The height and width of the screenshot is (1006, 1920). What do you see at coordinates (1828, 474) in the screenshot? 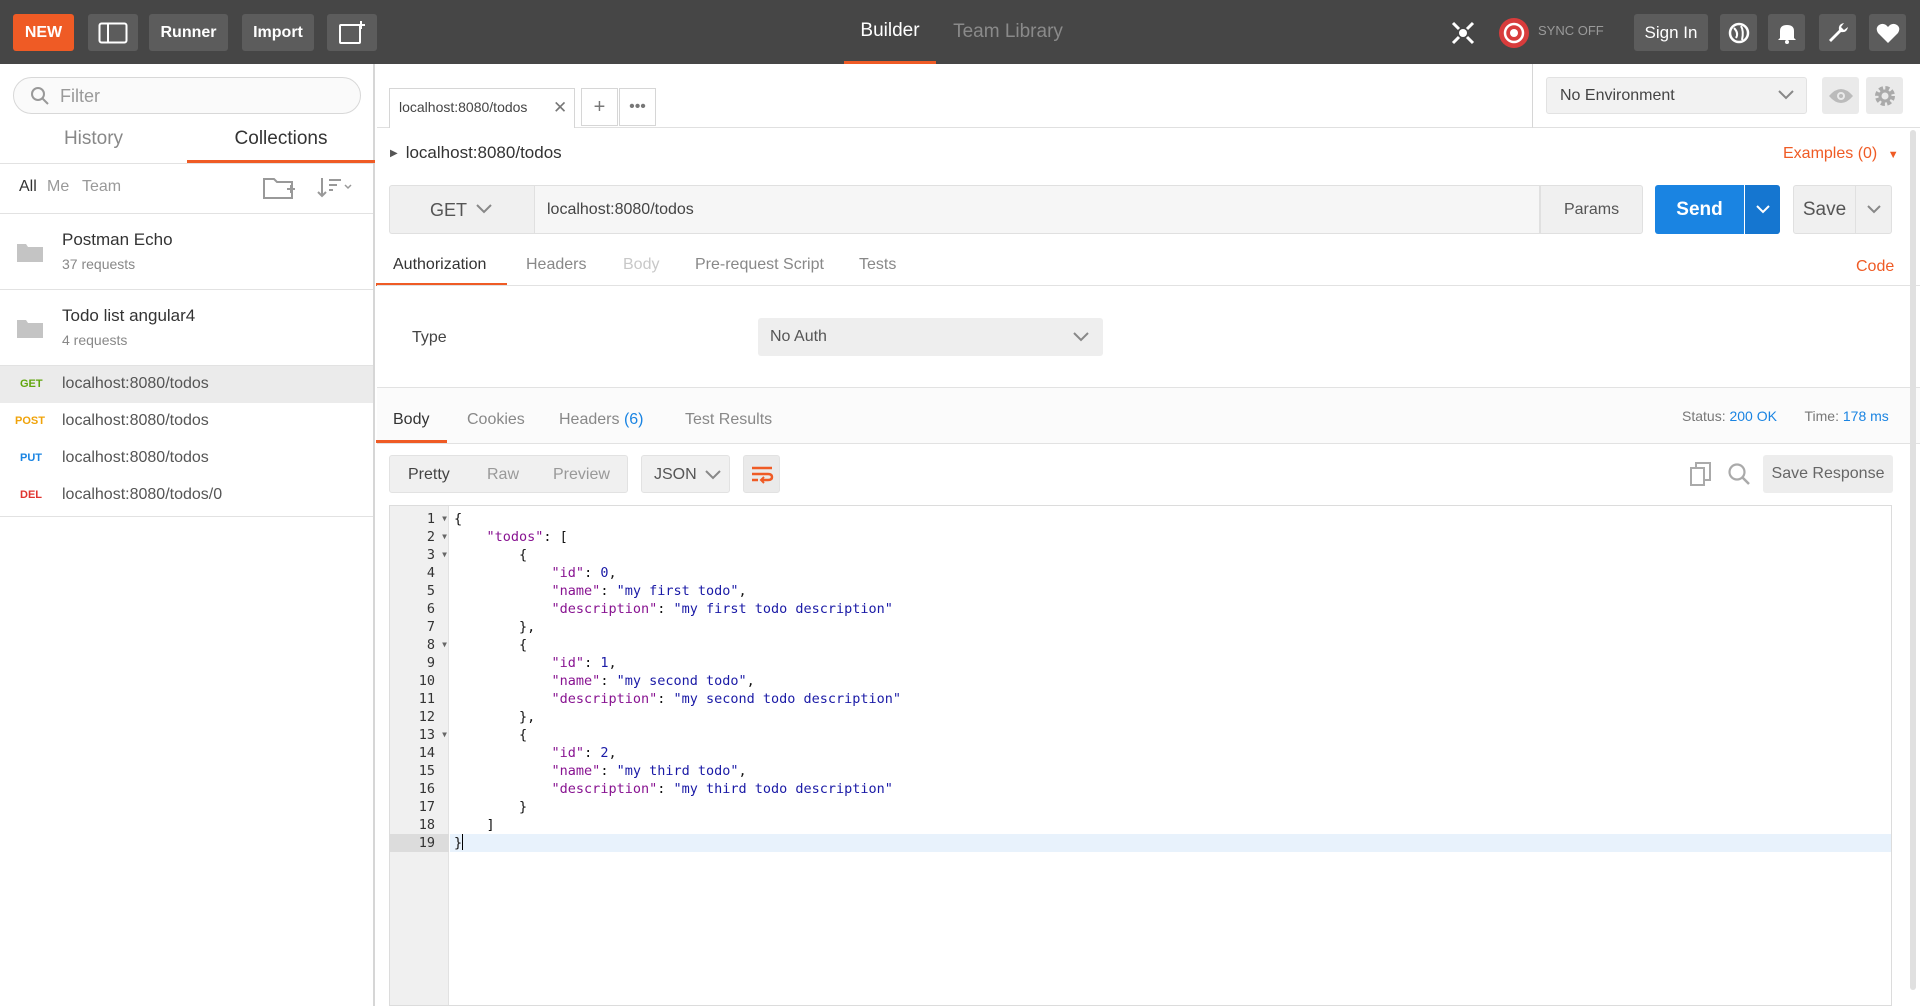
I see `save-response-button: Save Response` at bounding box center [1828, 474].